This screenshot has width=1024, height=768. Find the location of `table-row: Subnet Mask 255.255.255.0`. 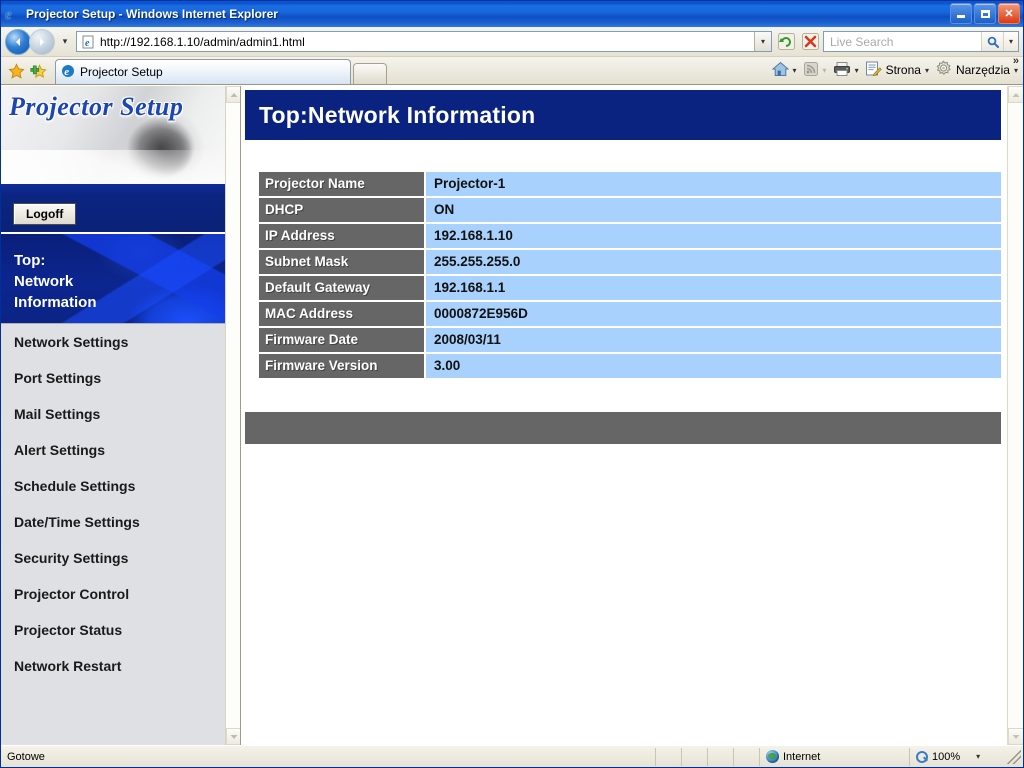

table-row: Subnet Mask 255.255.255.0 is located at coordinates (630, 262).